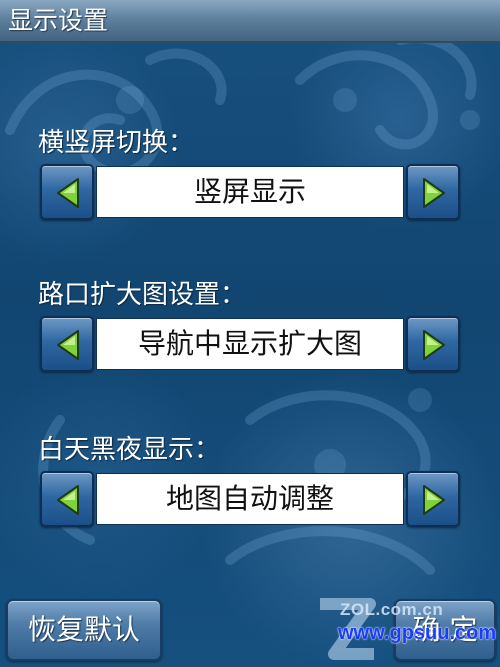  I want to click on day-night-next-button, so click(433, 499).